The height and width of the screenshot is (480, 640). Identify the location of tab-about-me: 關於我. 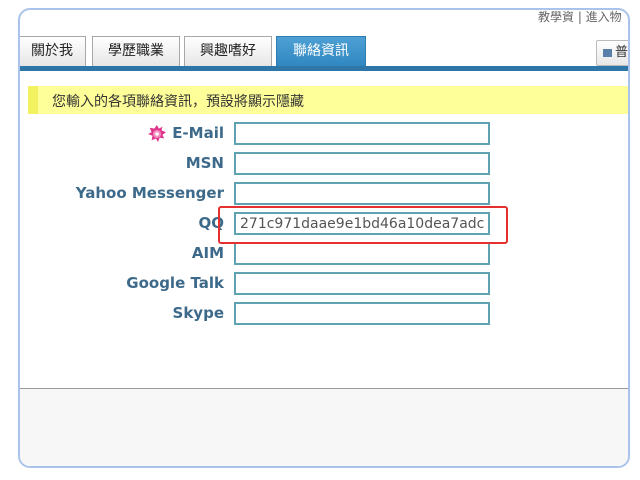
(53, 51).